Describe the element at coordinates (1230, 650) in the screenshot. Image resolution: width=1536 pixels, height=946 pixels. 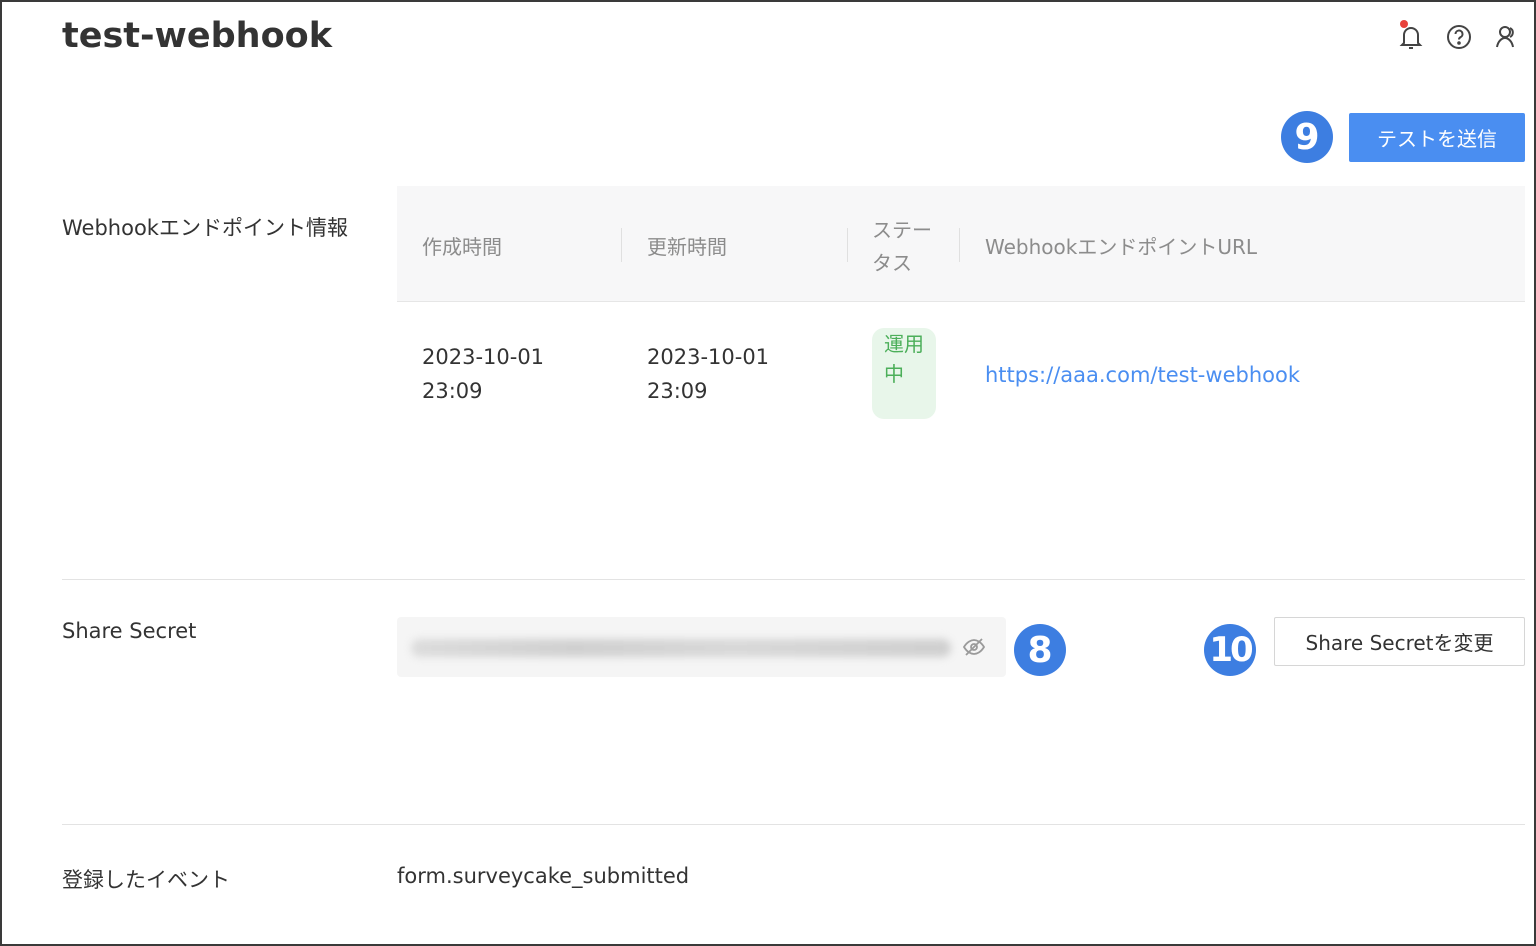
I see `step-badge-10: 10` at that location.